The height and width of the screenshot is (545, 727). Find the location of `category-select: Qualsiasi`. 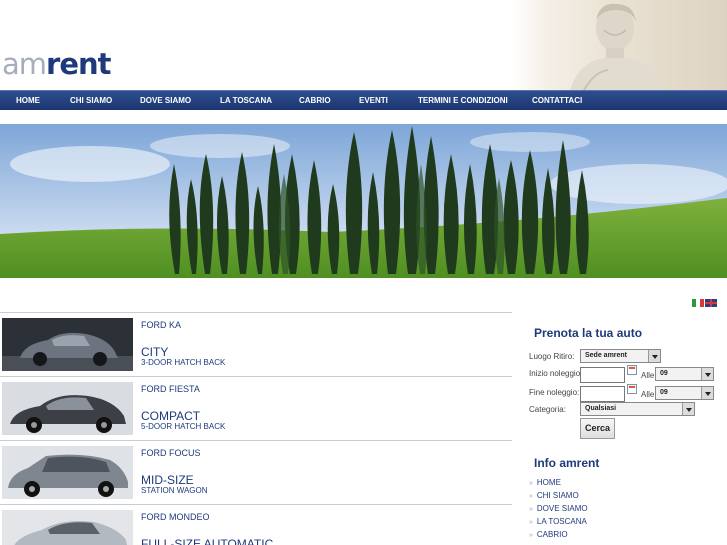

category-select: Qualsiasi is located at coordinates (637, 409).